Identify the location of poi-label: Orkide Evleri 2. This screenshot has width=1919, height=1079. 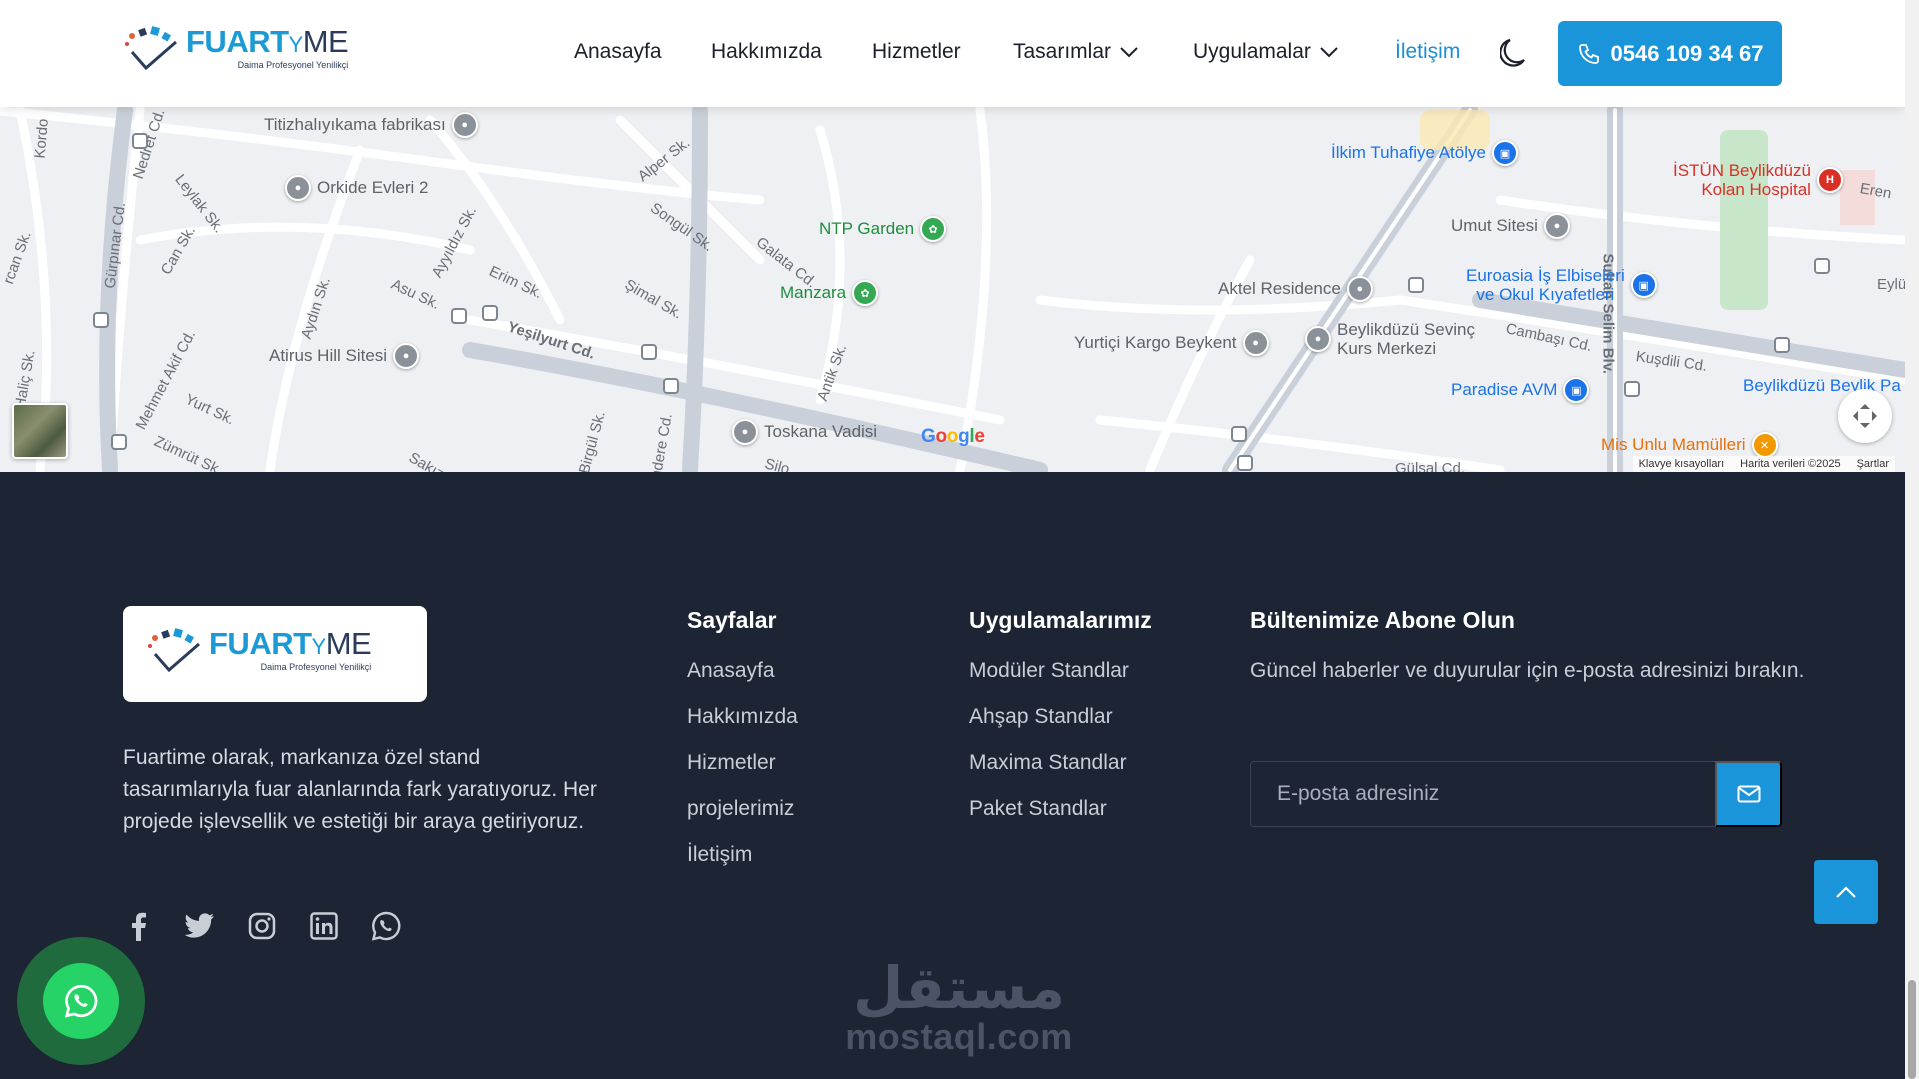
(373, 187).